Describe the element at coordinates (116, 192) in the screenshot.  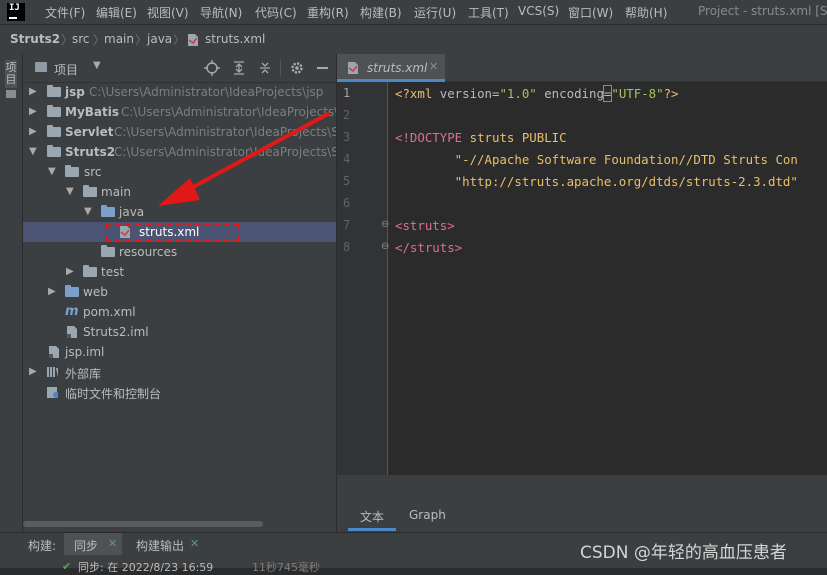
I see `tree-item-label: main` at that location.